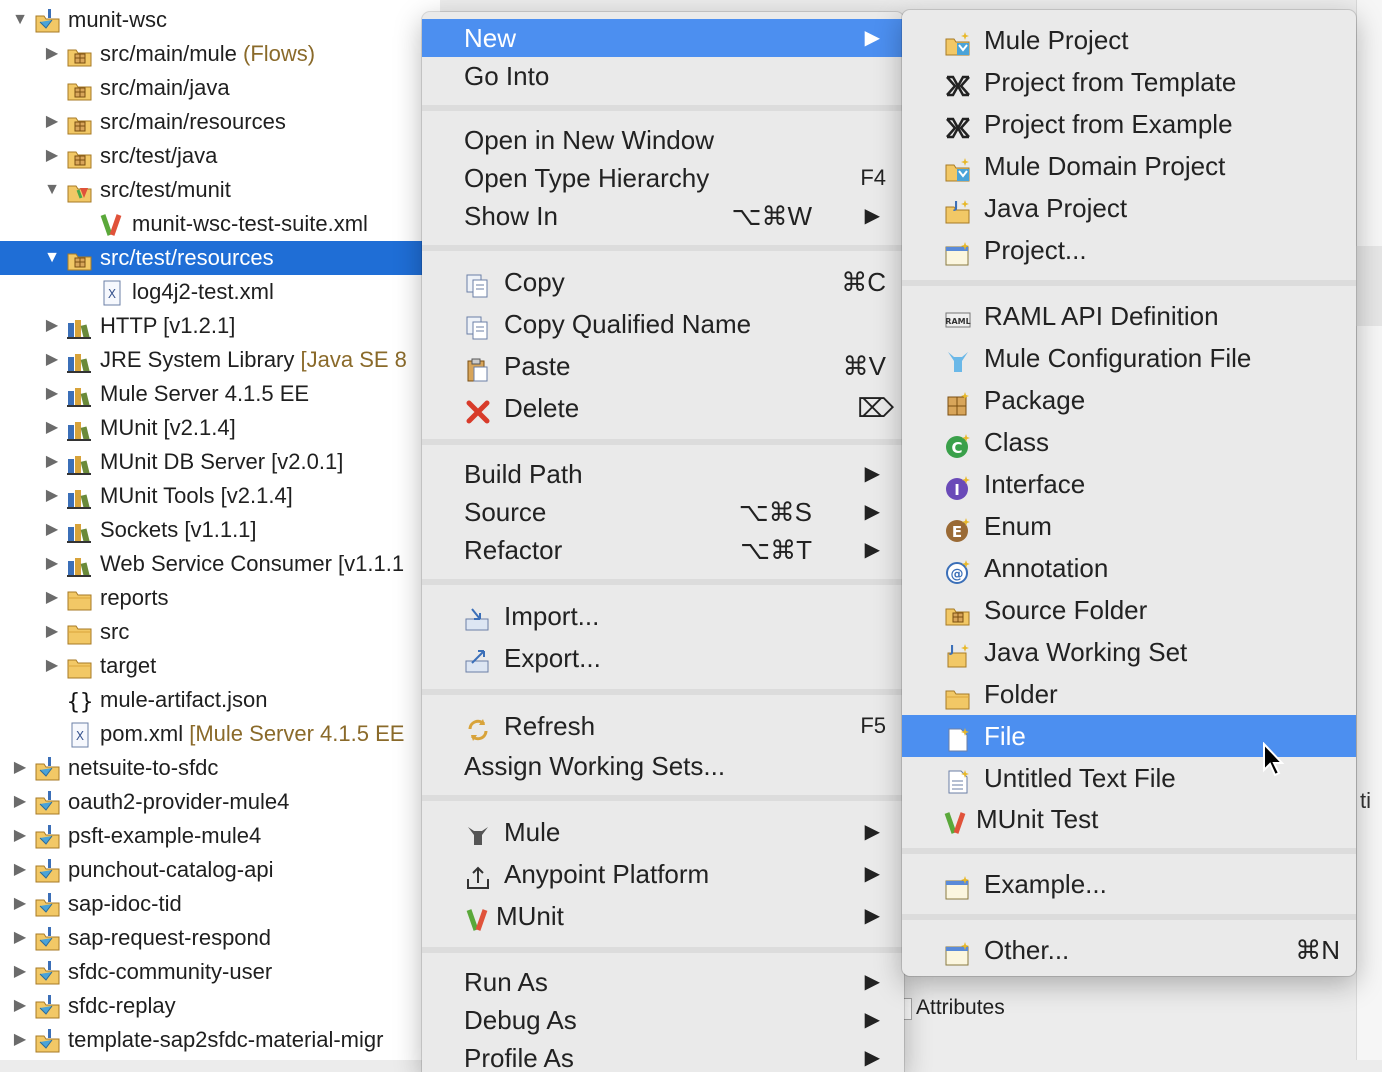 The height and width of the screenshot is (1072, 1382). Describe the element at coordinates (220, 938) in the screenshot. I see `tree-row: ▶ sap-request-respond` at that location.